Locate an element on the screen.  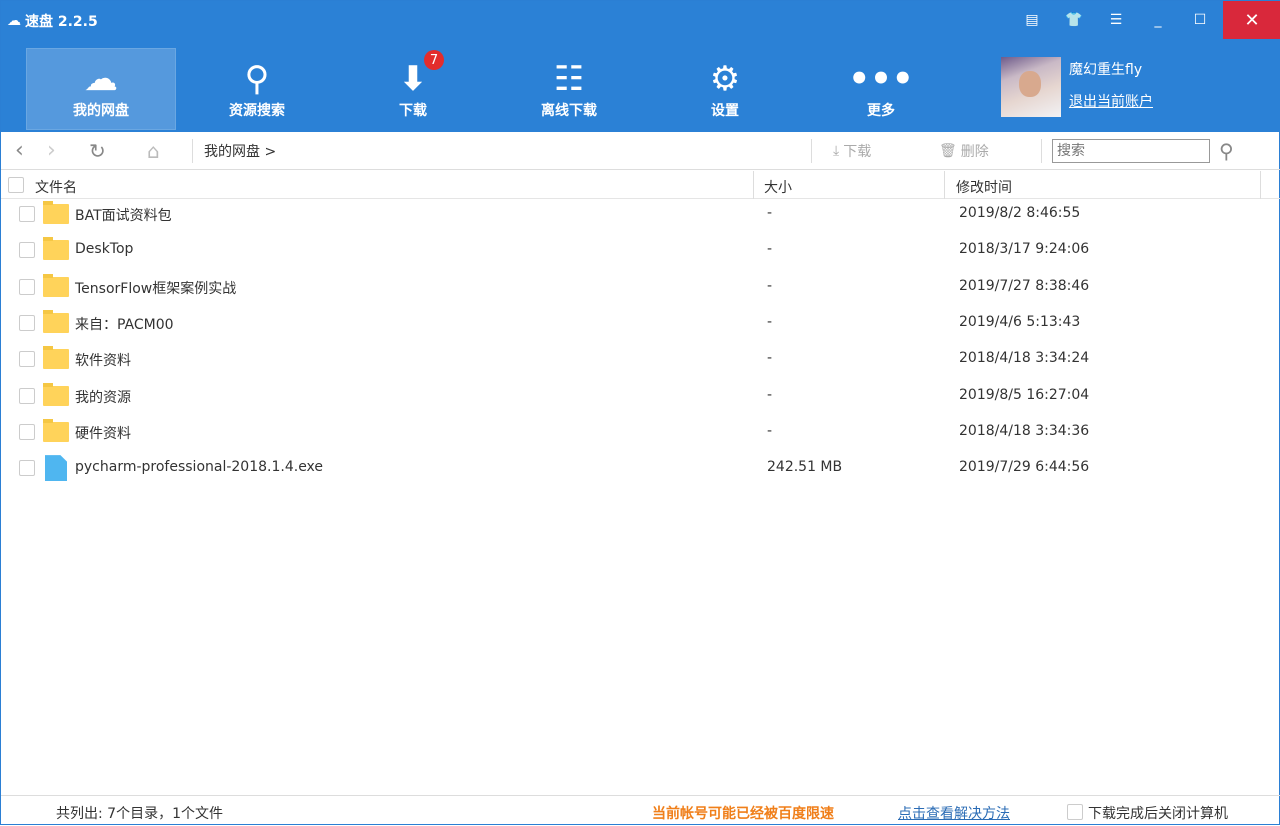
shutdown-checkbox is located at coordinates (1075, 812).